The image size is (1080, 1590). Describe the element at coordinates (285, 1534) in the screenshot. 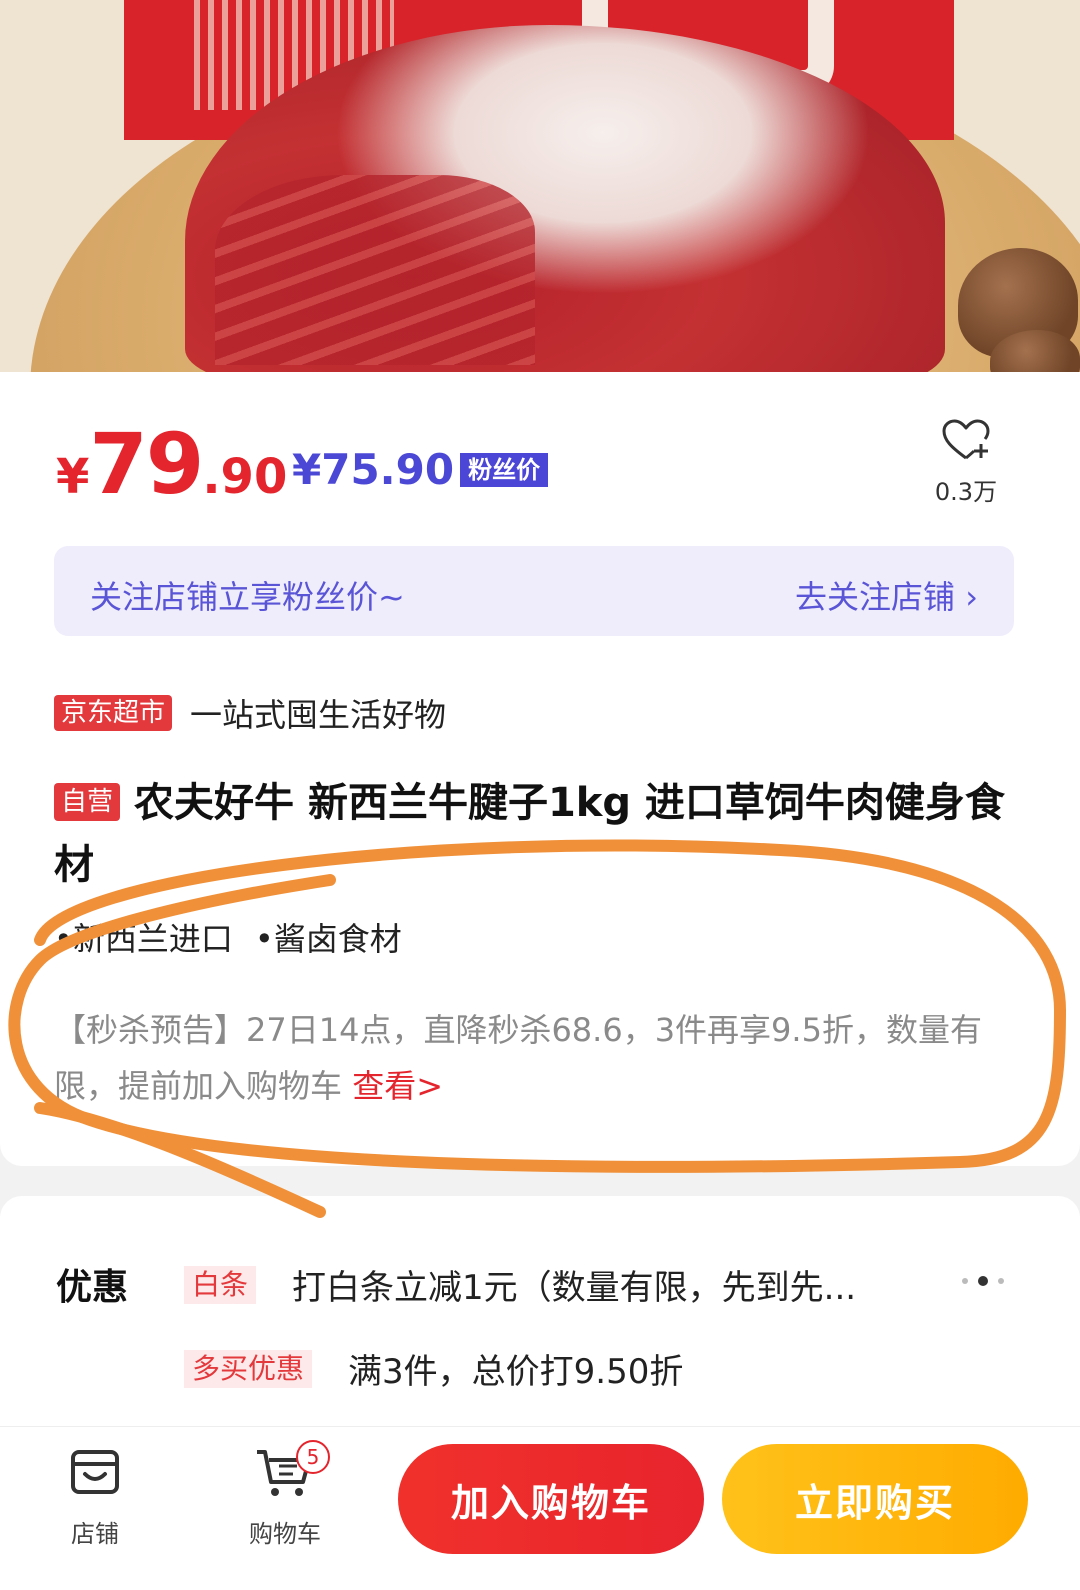

I see `cart-label: 购物车` at that location.